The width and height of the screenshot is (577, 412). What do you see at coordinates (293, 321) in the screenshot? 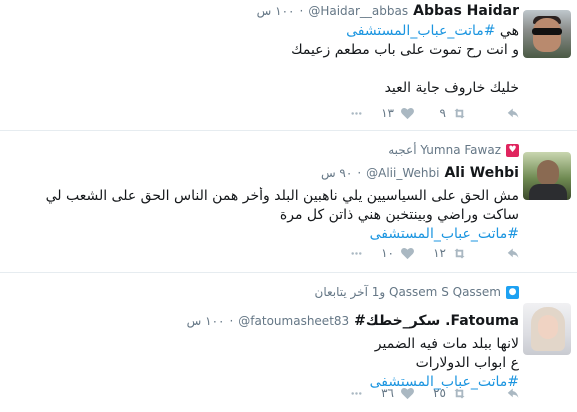
I see `user-handle: @fatoumasheet83` at bounding box center [293, 321].